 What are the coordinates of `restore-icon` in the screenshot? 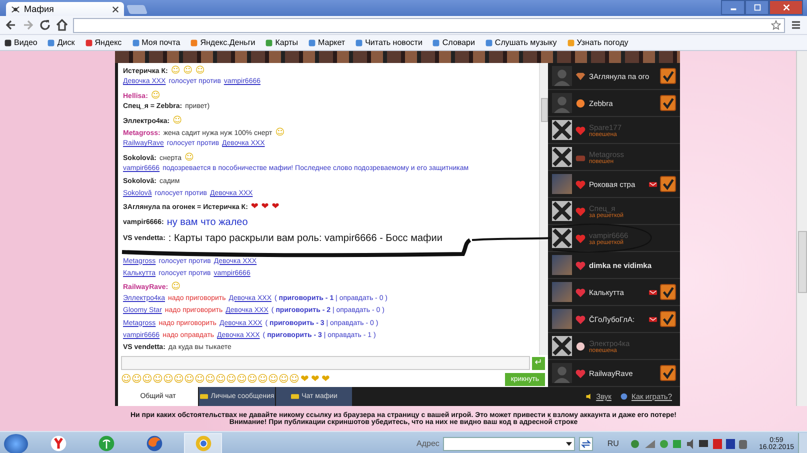 It's located at (757, 7).